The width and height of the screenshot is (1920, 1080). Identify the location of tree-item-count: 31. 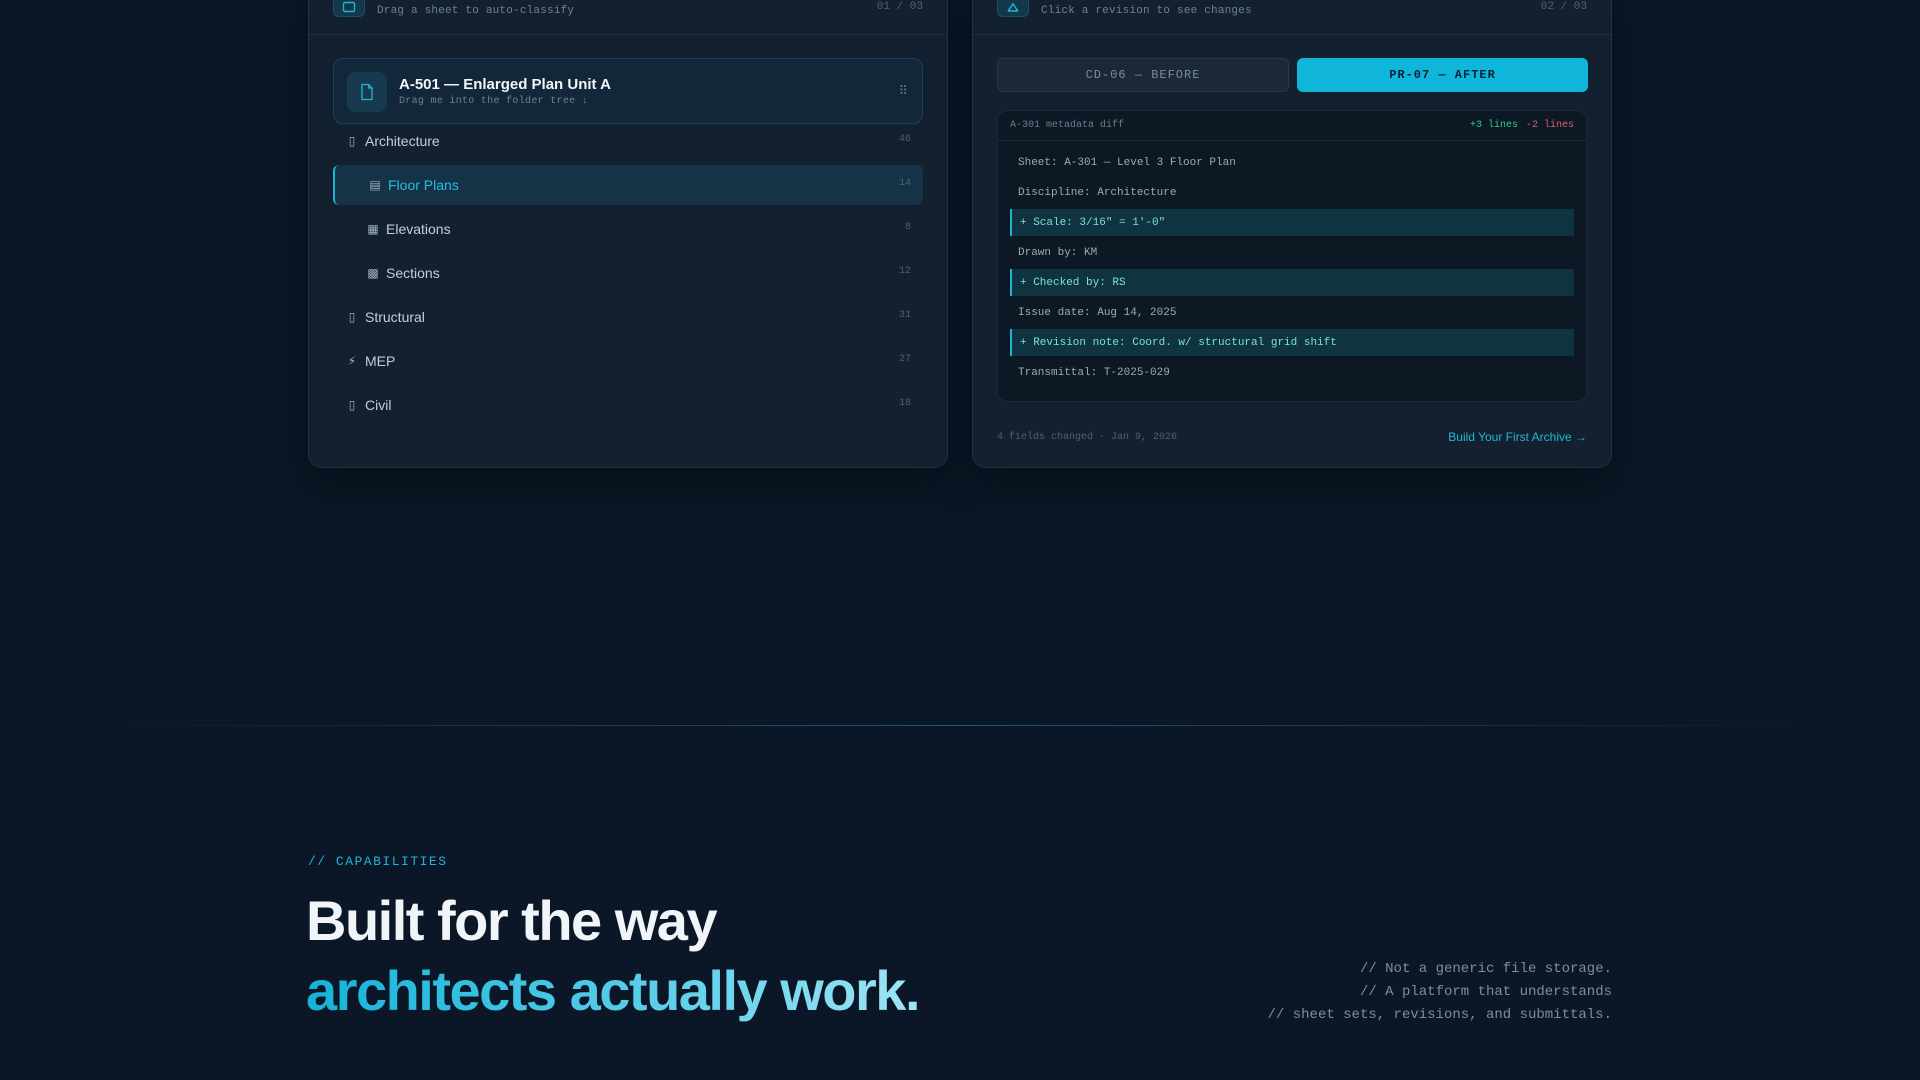
(904, 315).